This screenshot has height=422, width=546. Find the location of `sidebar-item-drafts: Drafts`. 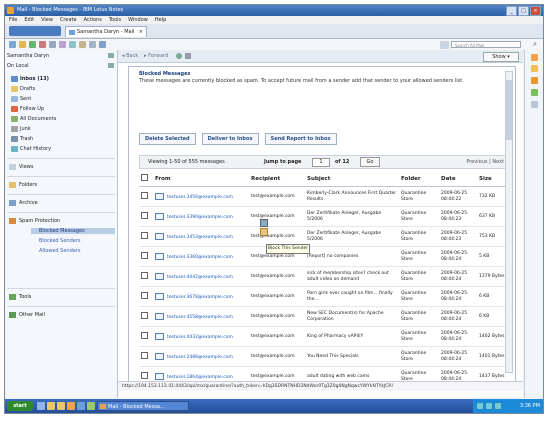

sidebar-item-drafts: Drafts is located at coordinates (23, 89).